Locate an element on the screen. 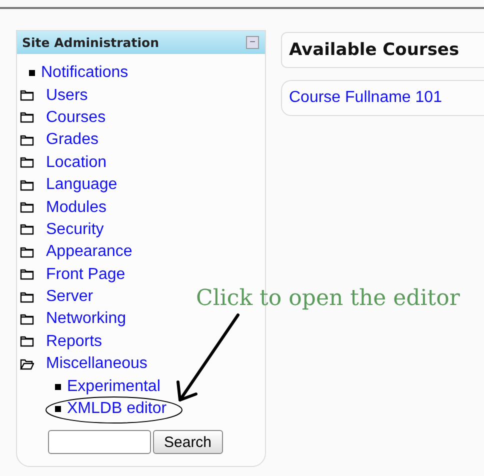 This screenshot has width=484, height=476. section-heading: Available Courses is located at coordinates (374, 50).